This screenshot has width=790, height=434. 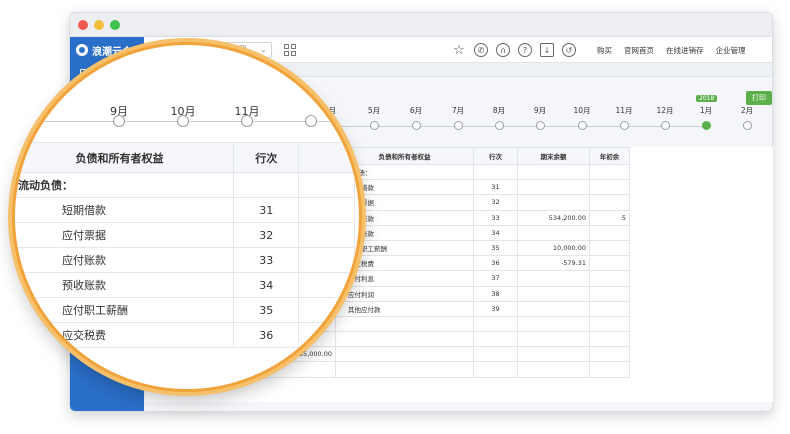 What do you see at coordinates (707, 98) in the screenshot?
I see `year-badge: 2018` at bounding box center [707, 98].